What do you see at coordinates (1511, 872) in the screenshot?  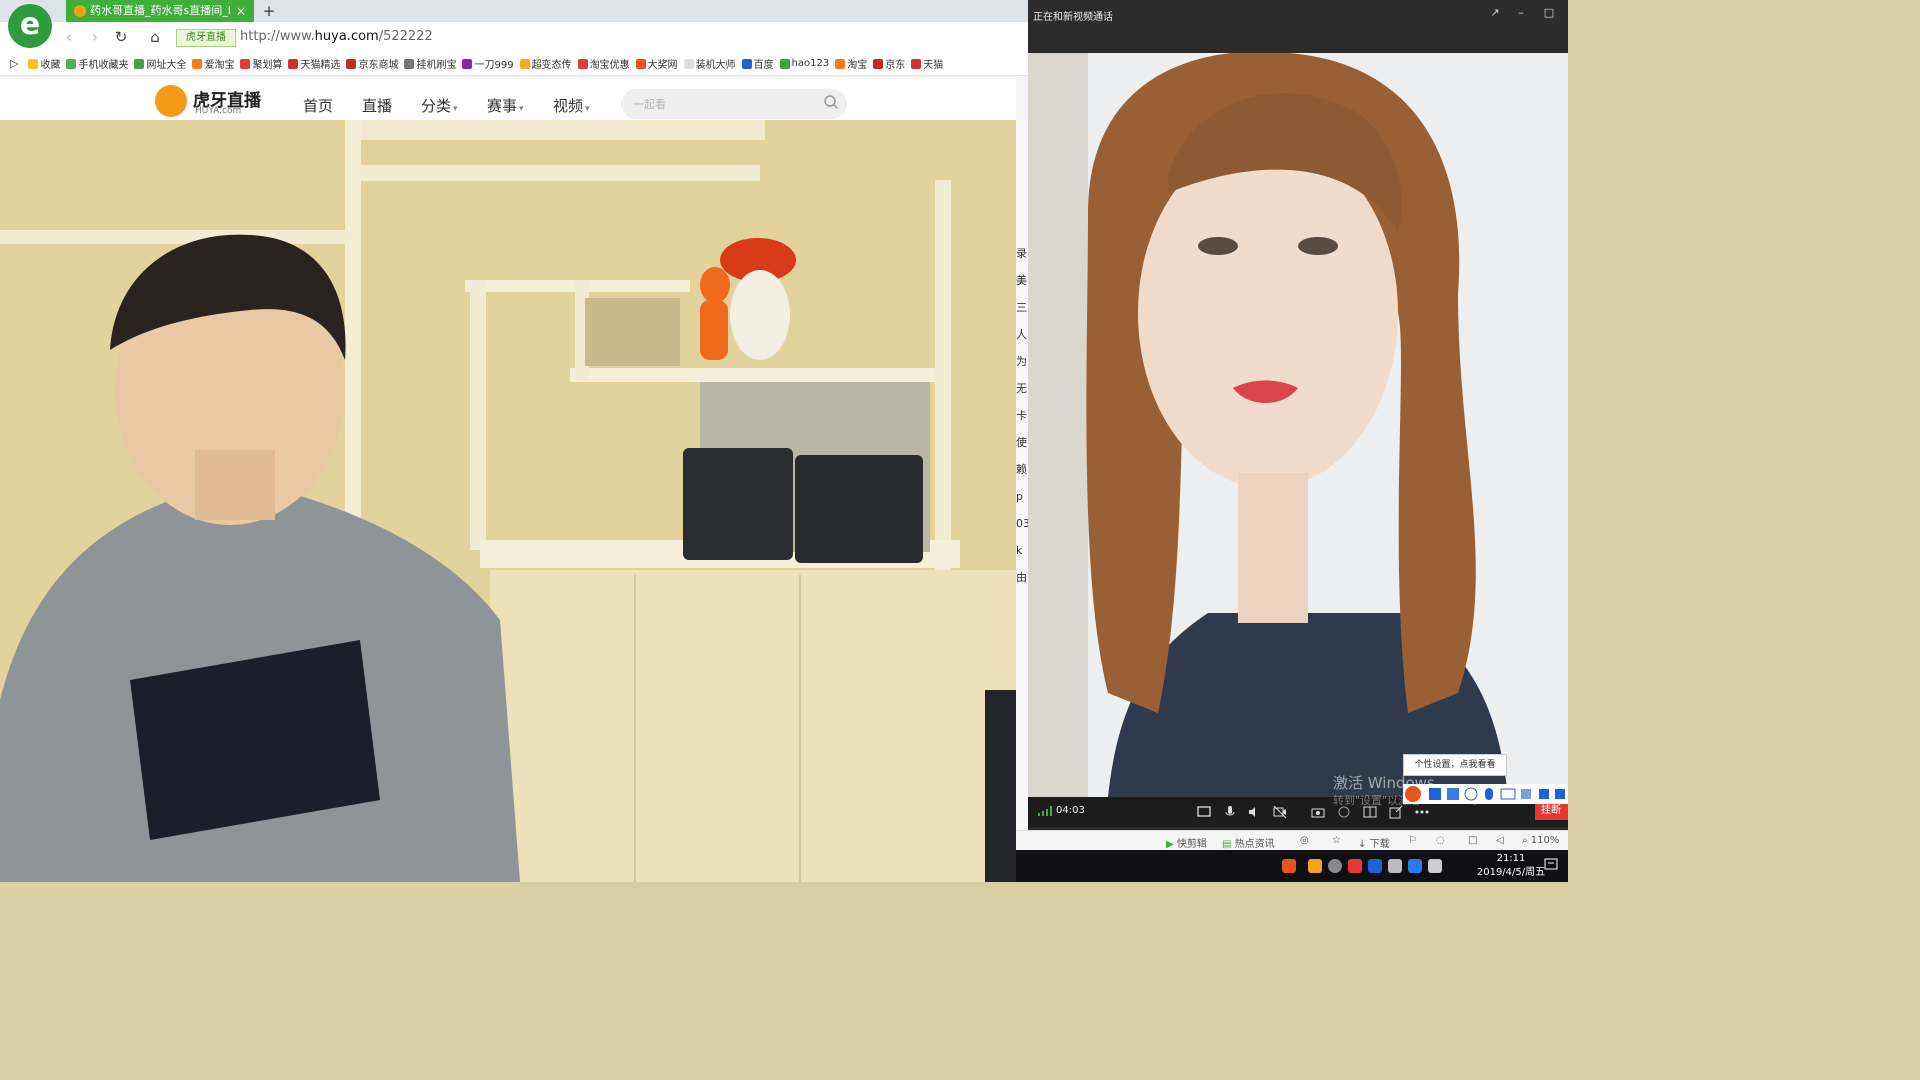 I see `clock-date: 2019/4/5/周五` at bounding box center [1511, 872].